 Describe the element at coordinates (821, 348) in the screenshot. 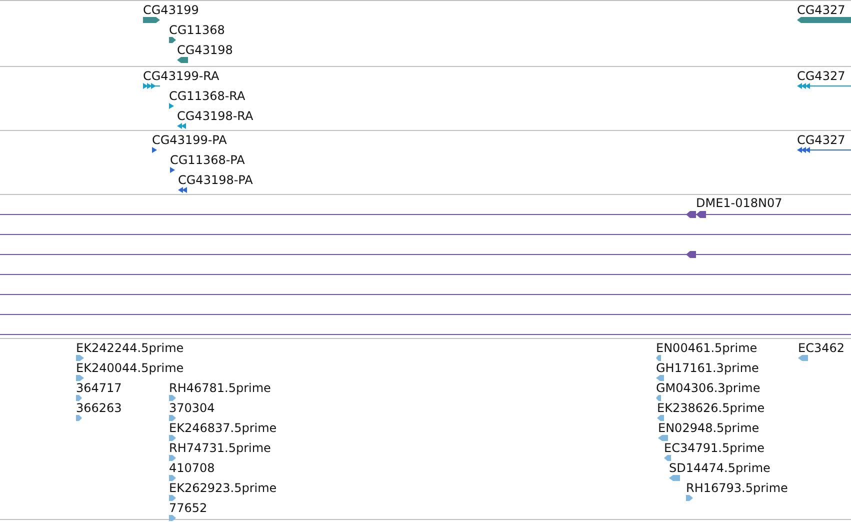

I see `feature-label: EC3462` at that location.